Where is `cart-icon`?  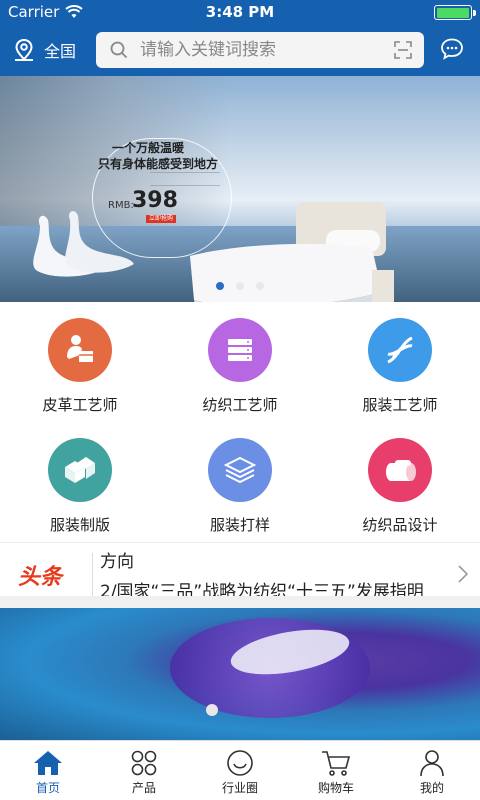
cart-icon is located at coordinates (336, 763).